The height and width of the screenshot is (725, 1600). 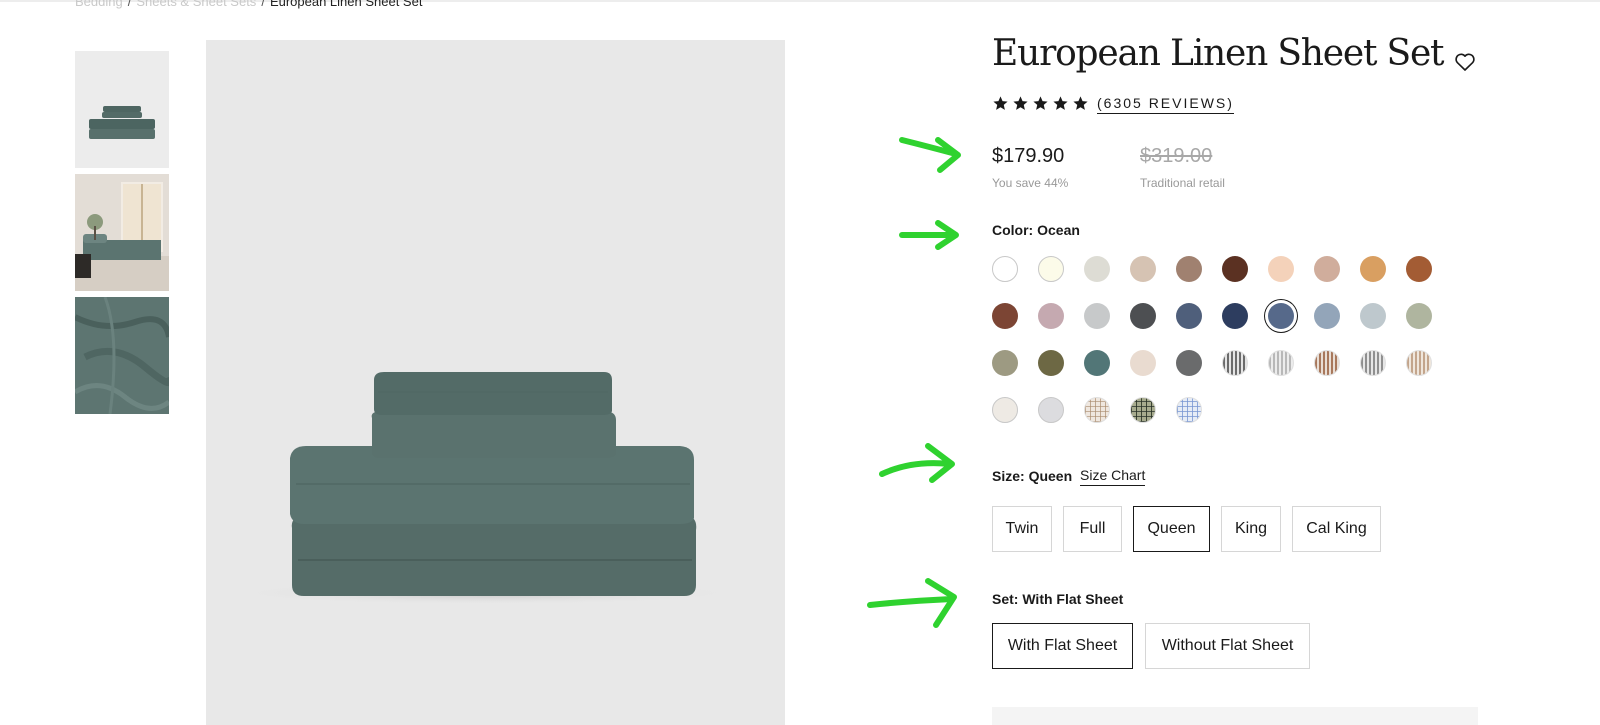 What do you see at coordinates (912, 603) in the screenshot?
I see `annotation-arrow-set` at bounding box center [912, 603].